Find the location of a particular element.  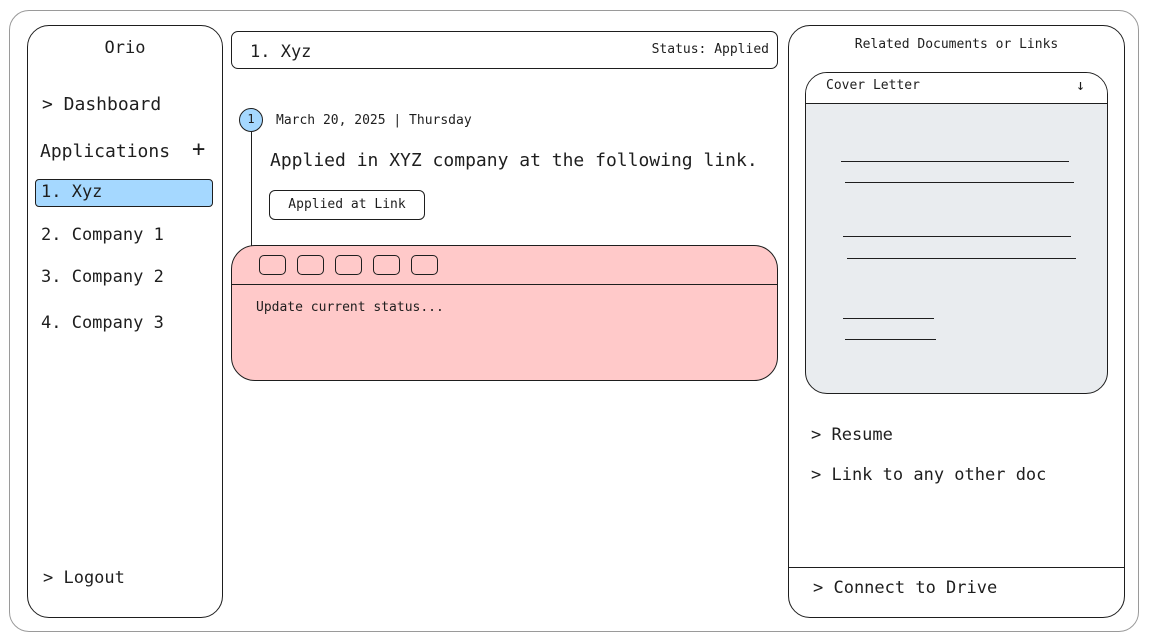

sidebar-item-application: 2. Company 1 is located at coordinates (124, 236).